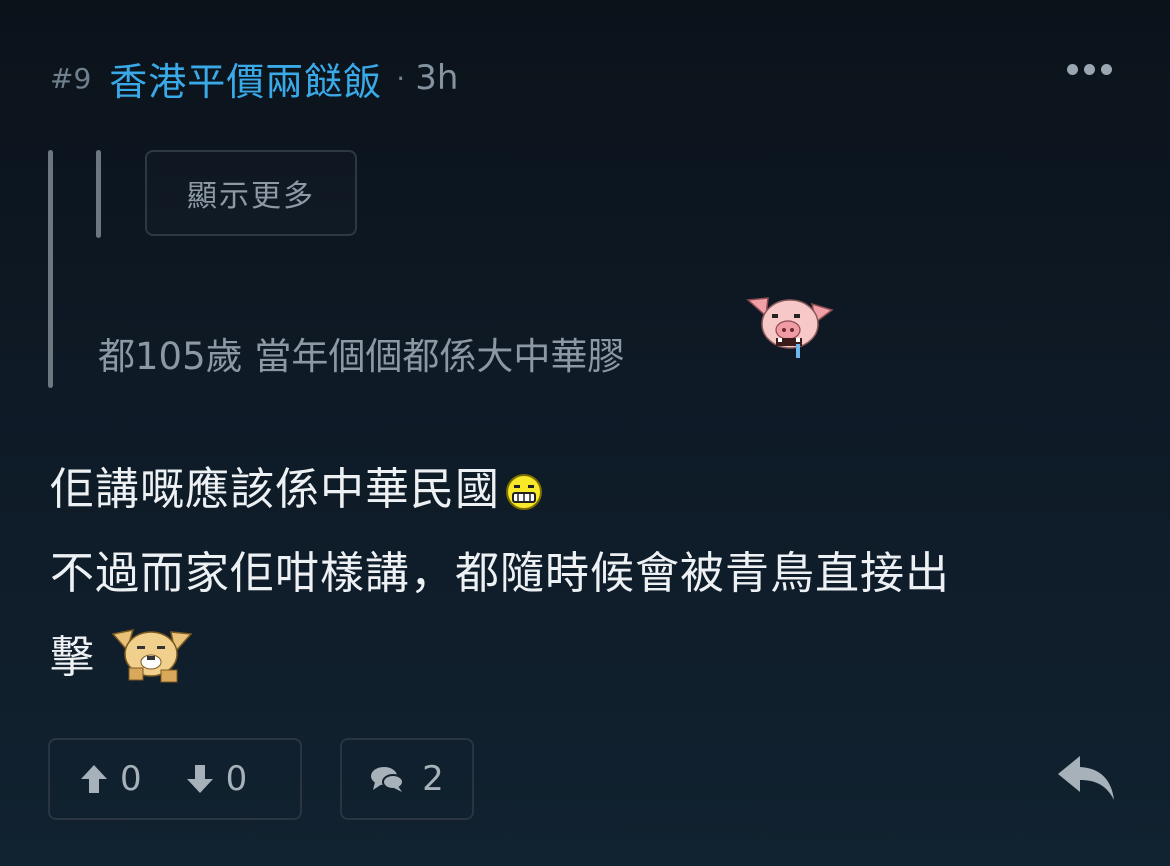 The width and height of the screenshot is (1170, 866). I want to click on laughing-emoji-icon, so click(524, 492).